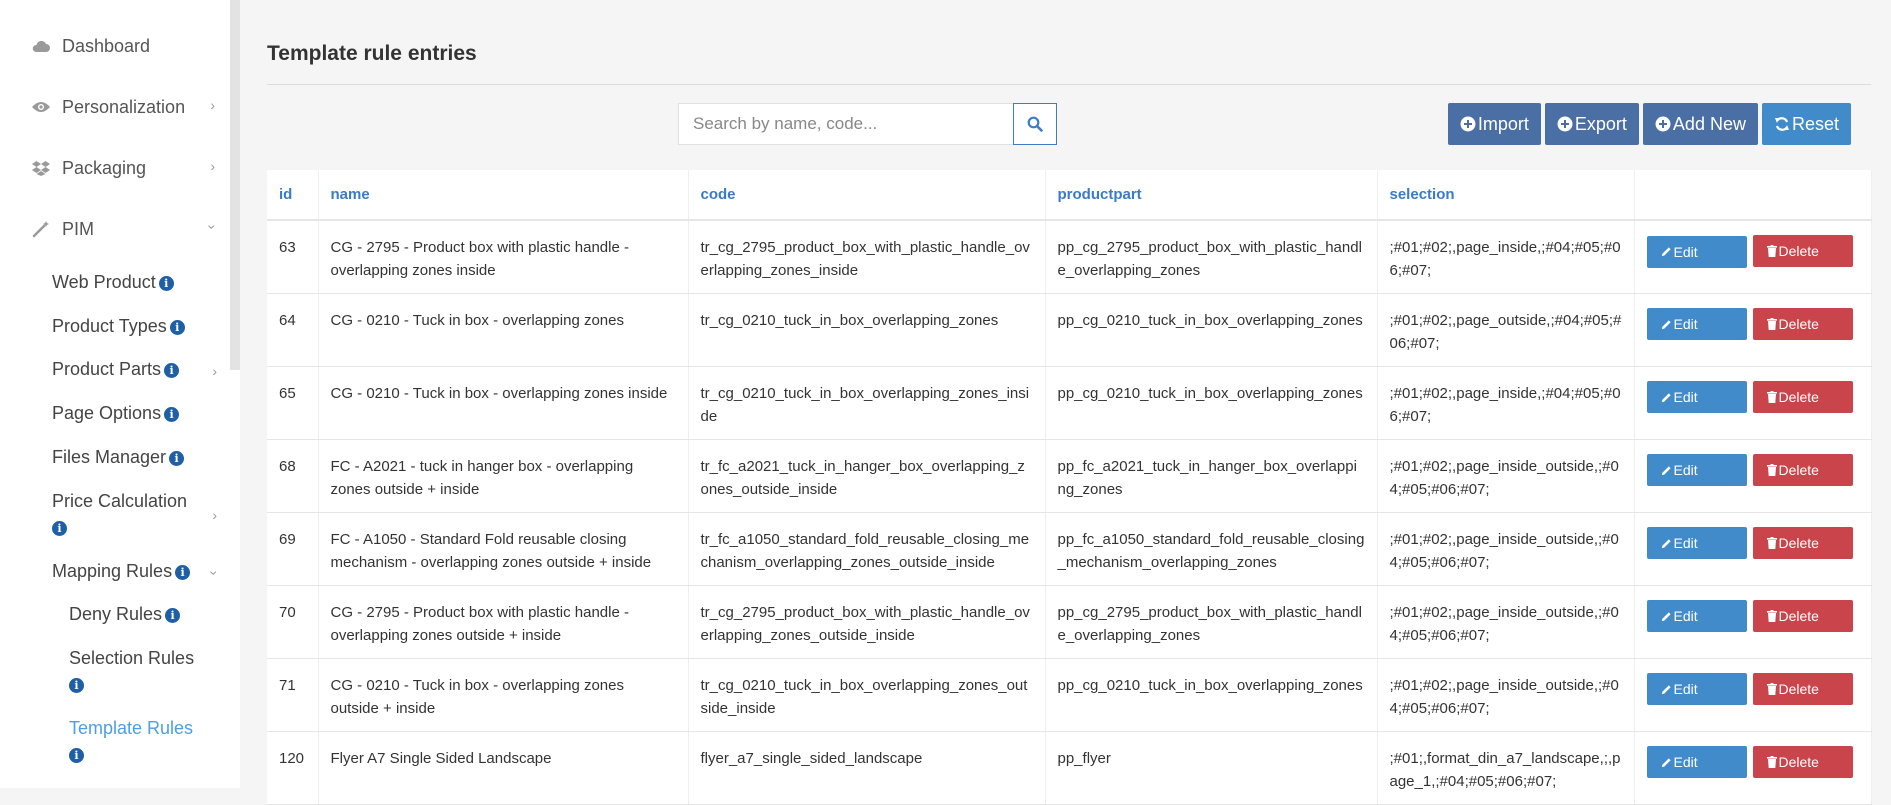 The image size is (1891, 805). Describe the element at coordinates (78, 228) in the screenshot. I see `sidebar-item-label: PIM` at that location.